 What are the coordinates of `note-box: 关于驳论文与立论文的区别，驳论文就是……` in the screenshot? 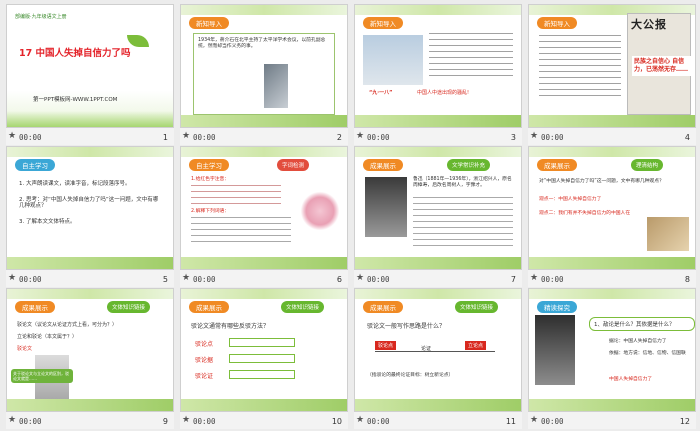 It's located at (42, 376).